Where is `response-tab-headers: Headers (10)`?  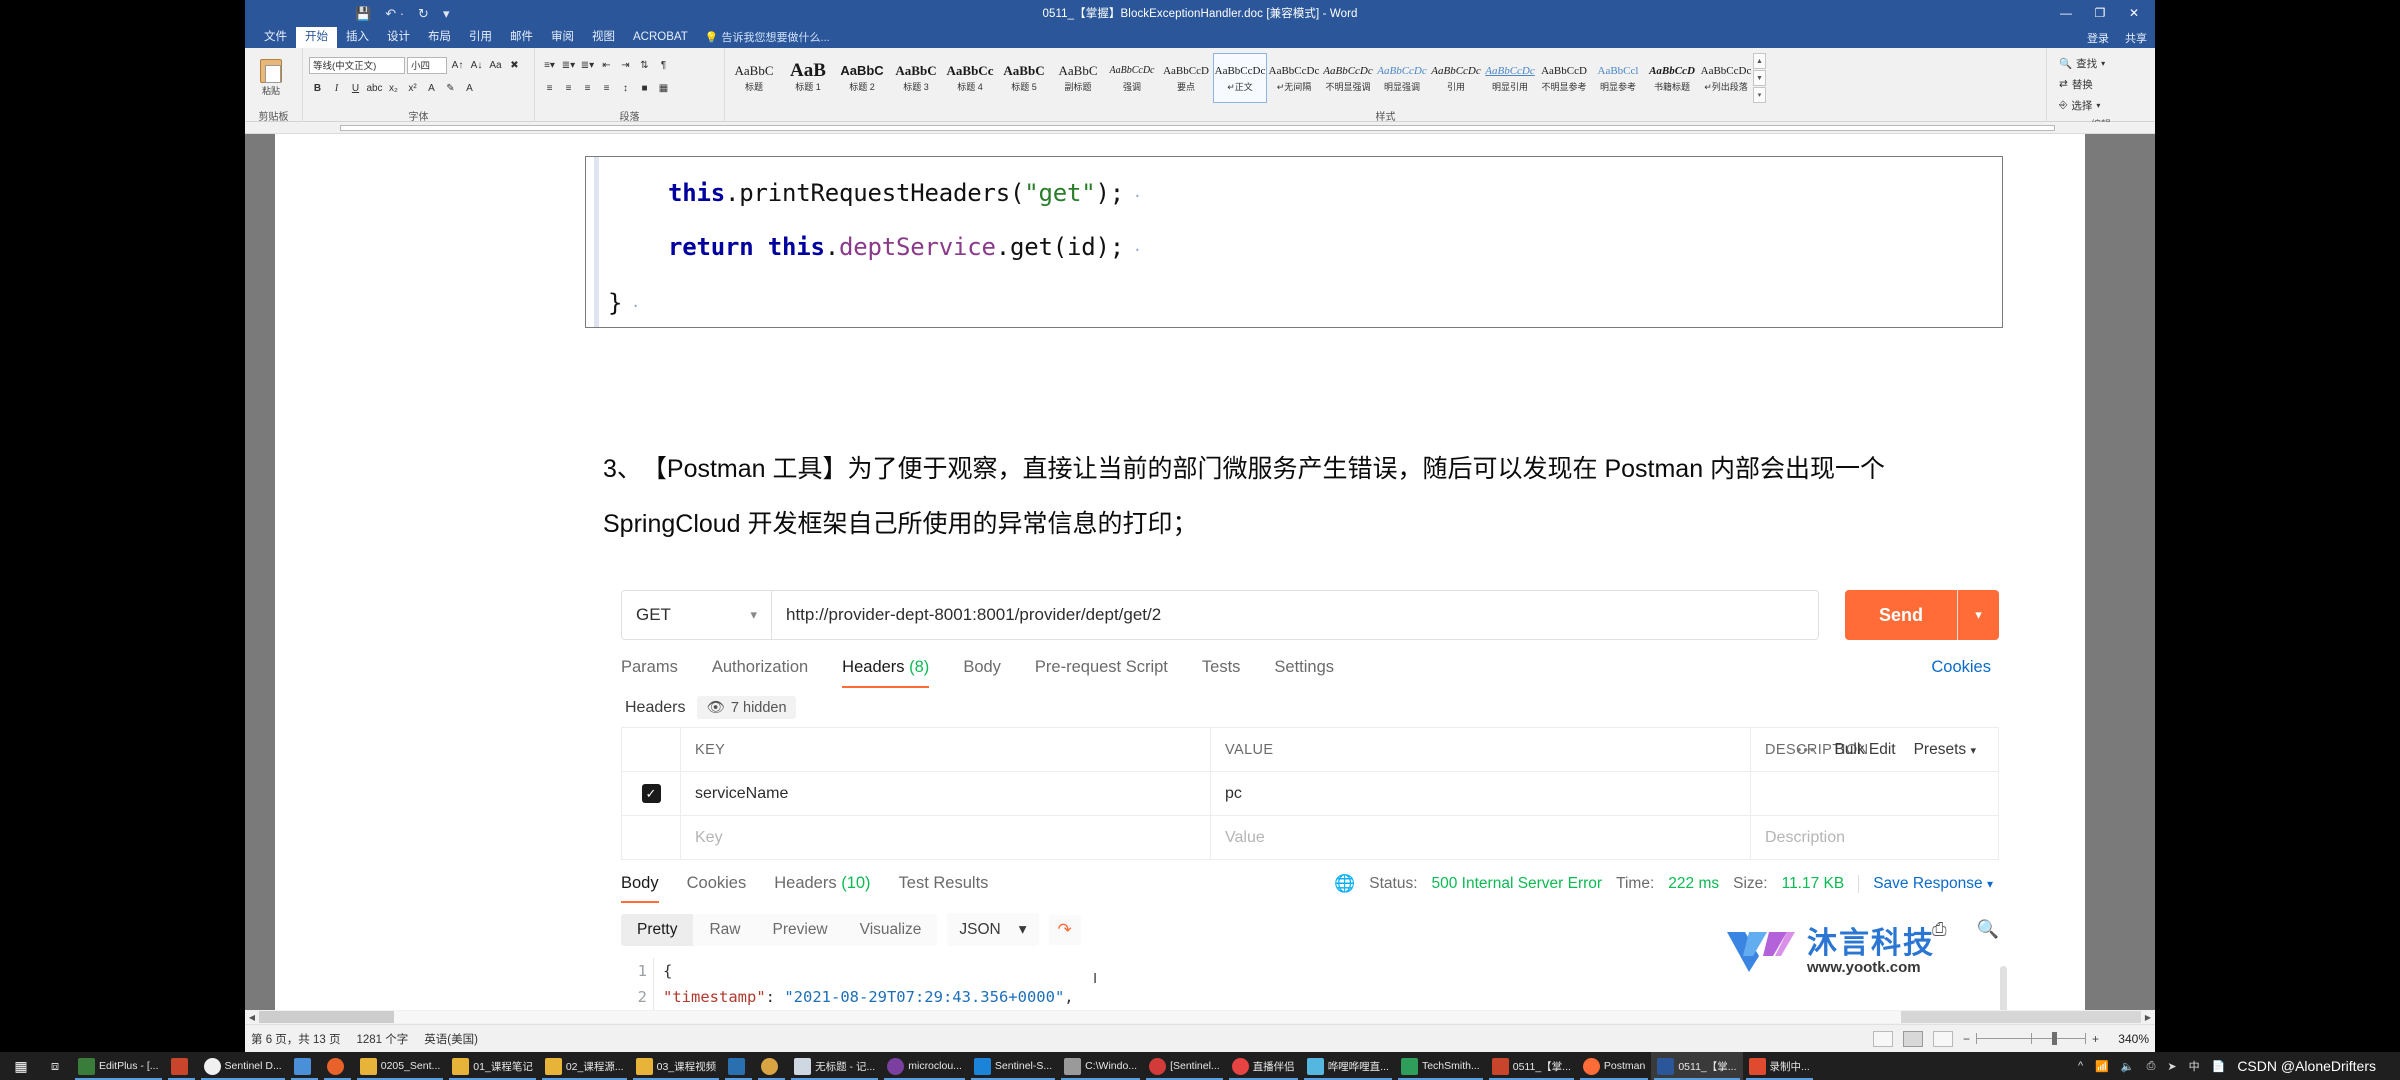
response-tab-headers: Headers (10) is located at coordinates (822, 888).